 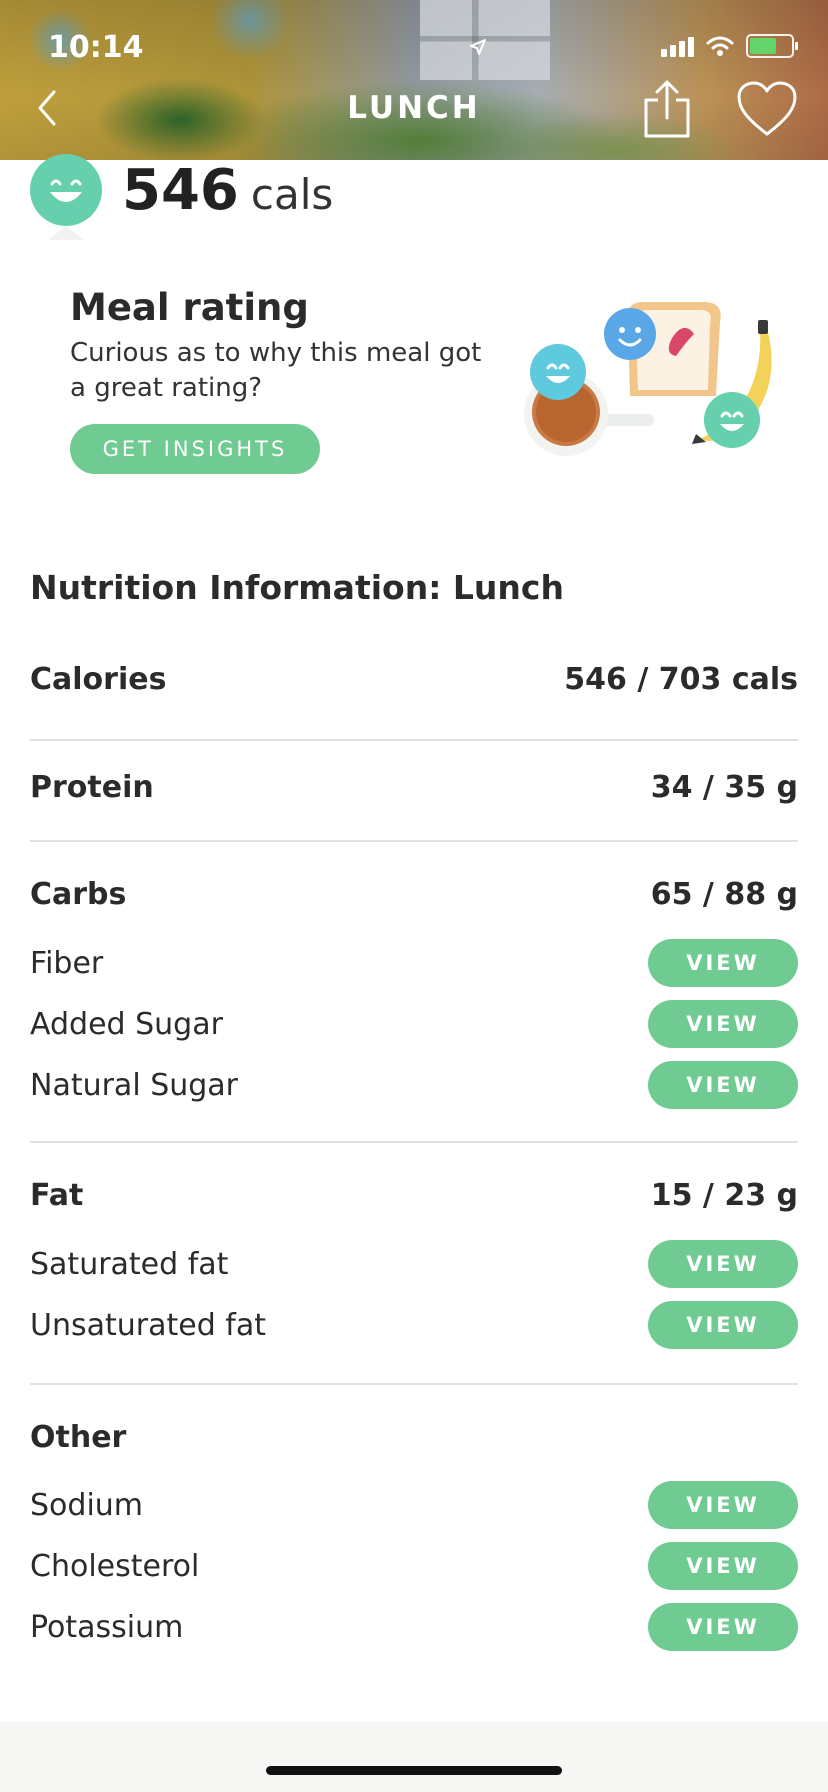 I want to click on view-sodium-button: VIEW, so click(x=723, y=1505).